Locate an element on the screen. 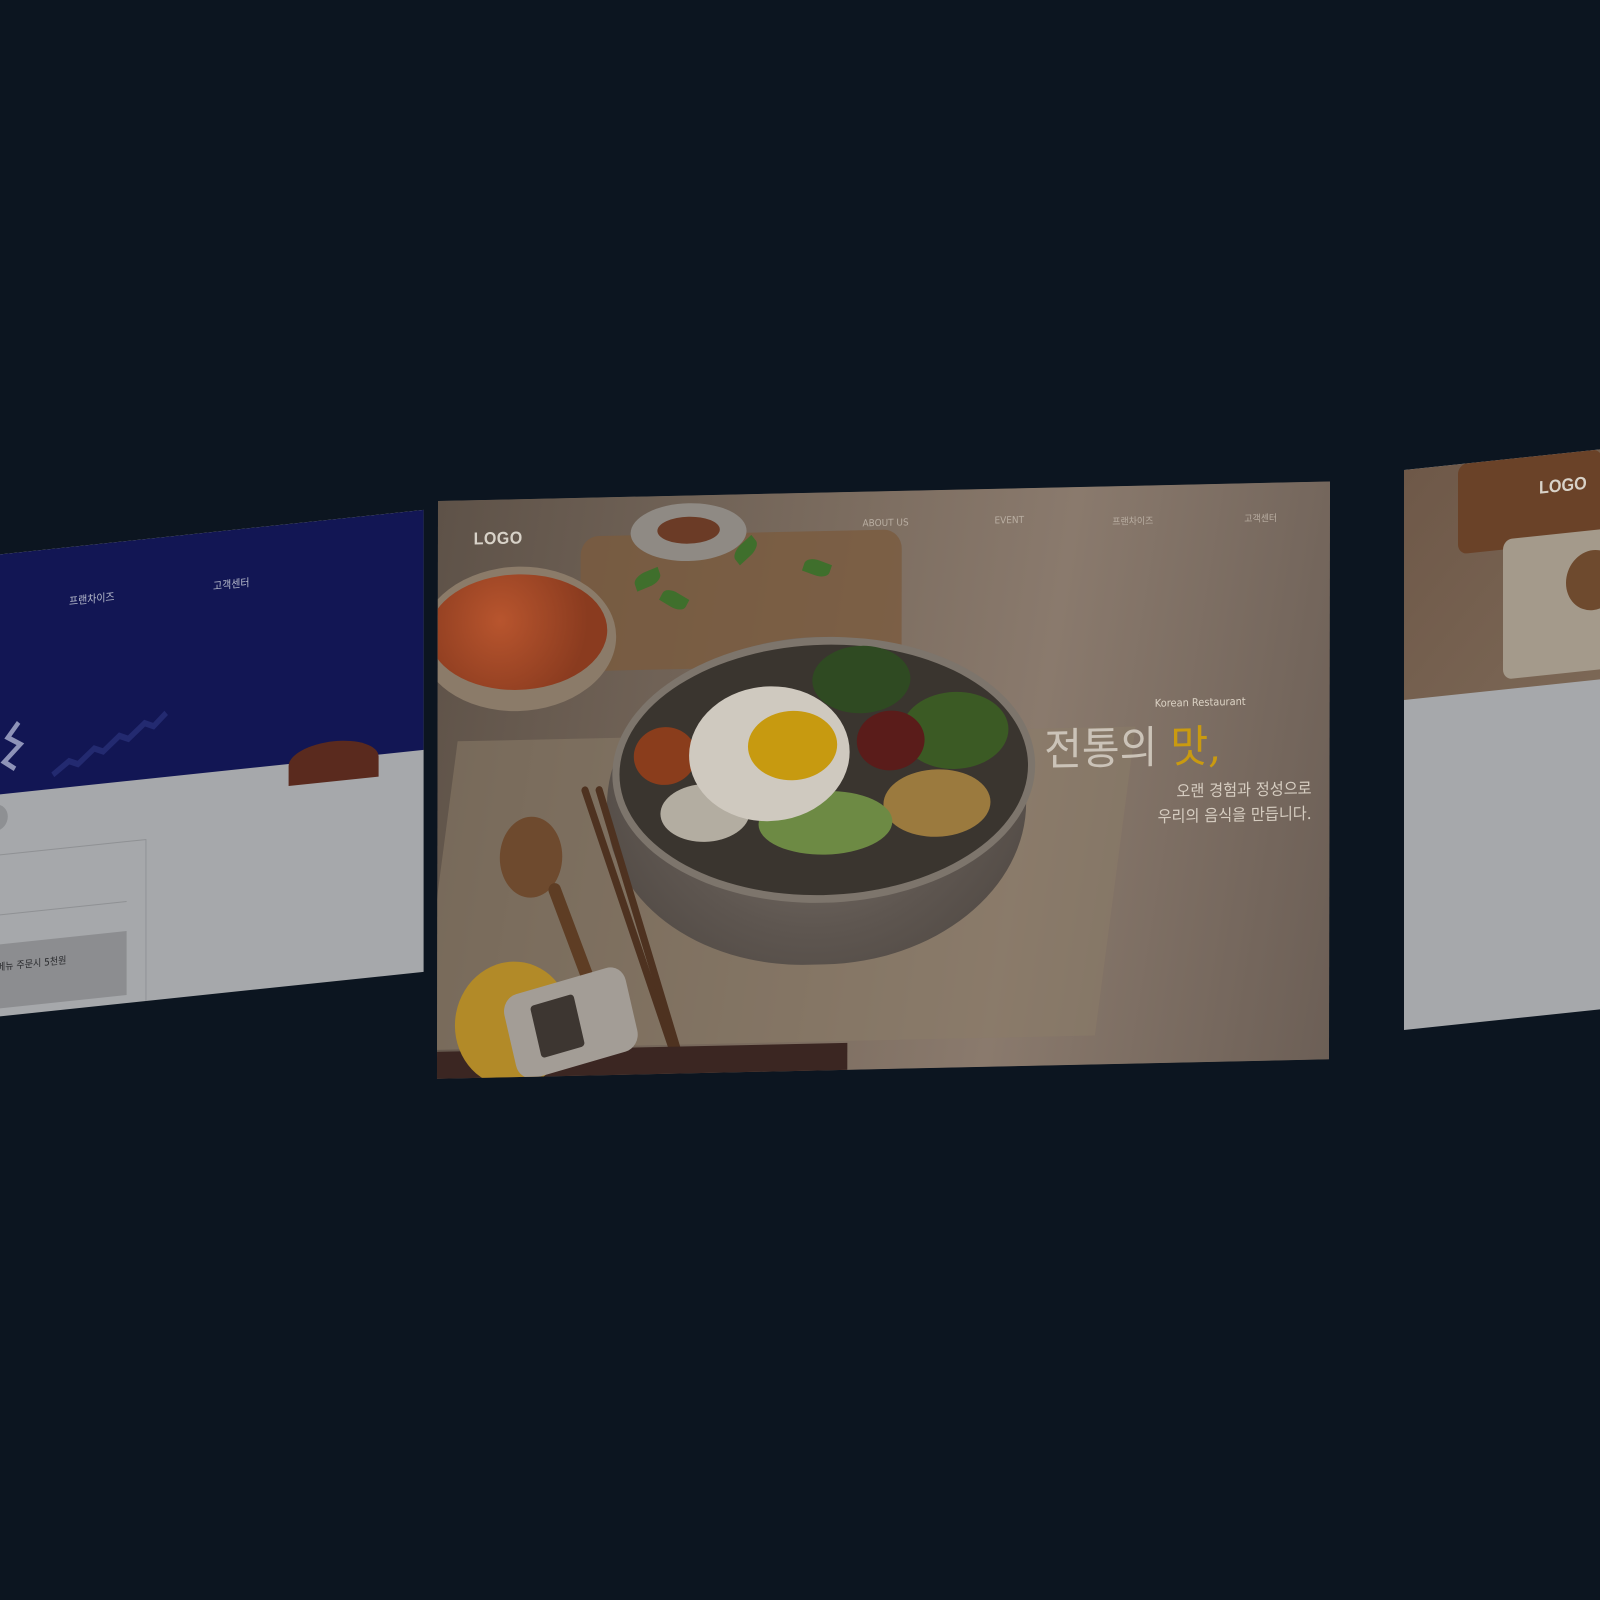  nav-about-us: ABOUT US is located at coordinates (886, 524).